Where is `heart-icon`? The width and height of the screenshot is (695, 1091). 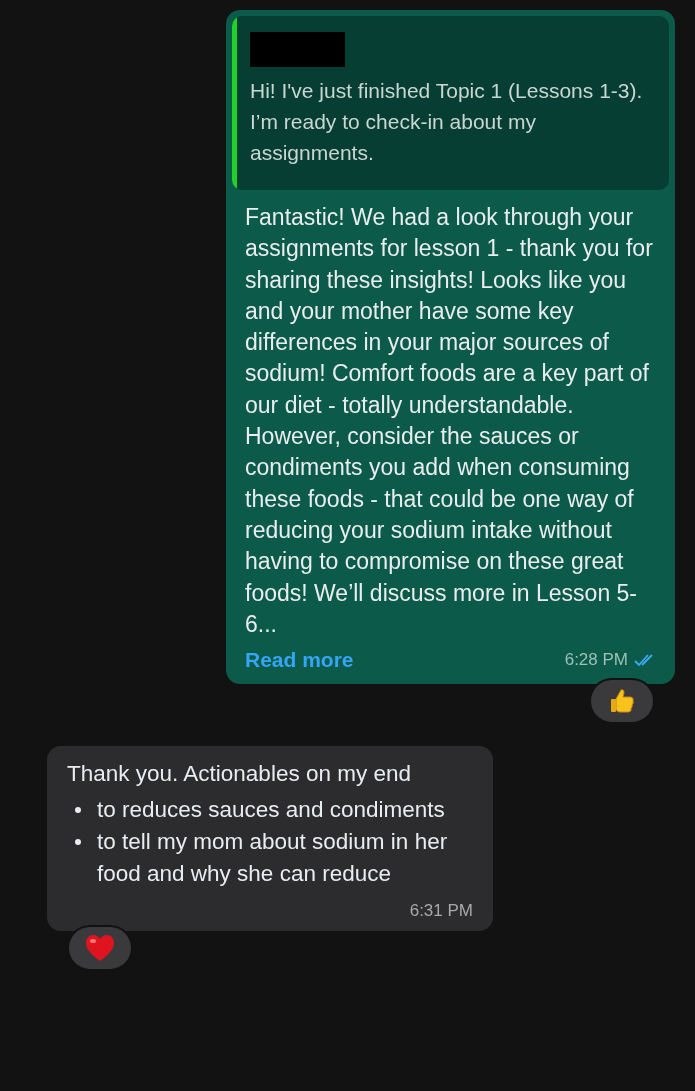 heart-icon is located at coordinates (100, 948).